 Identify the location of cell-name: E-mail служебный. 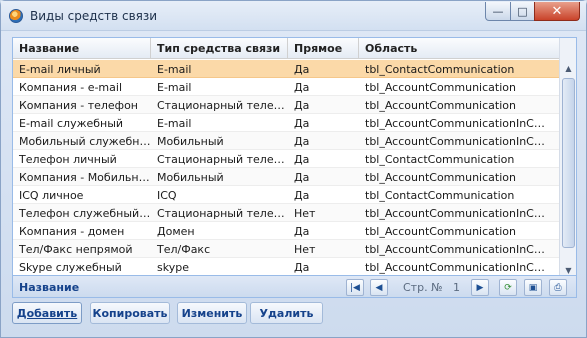
(71, 123).